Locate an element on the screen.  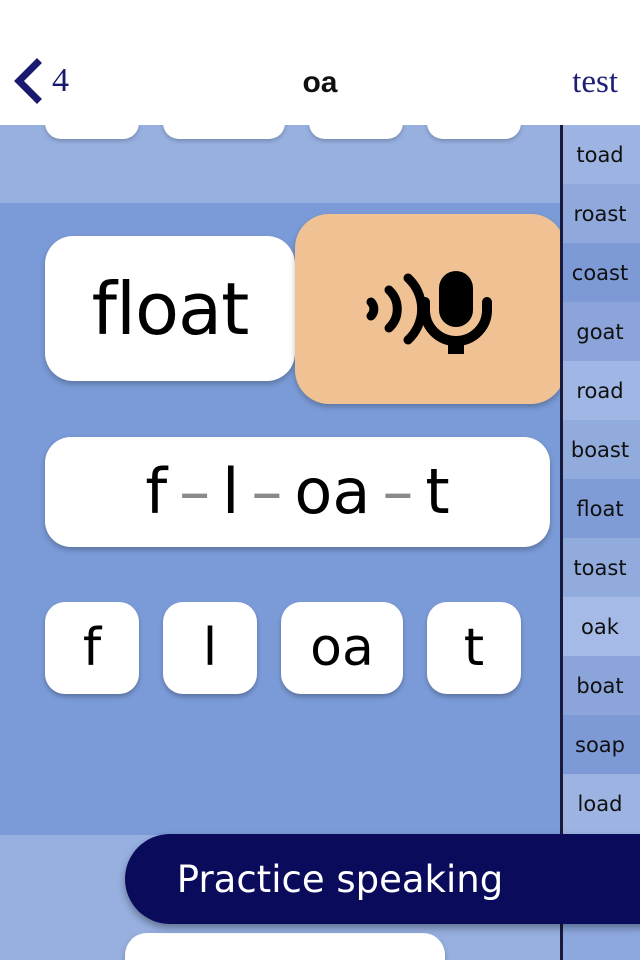
next-row-partial-card is located at coordinates (285, 946).